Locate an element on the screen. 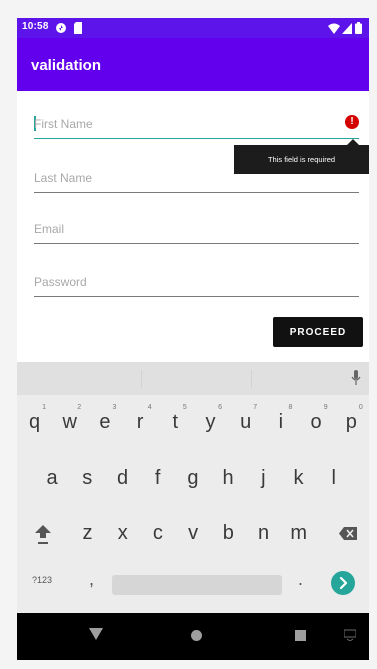 Image resolution: width=377 pixels, height=669 pixels. key-c: c is located at coordinates (157, 533).